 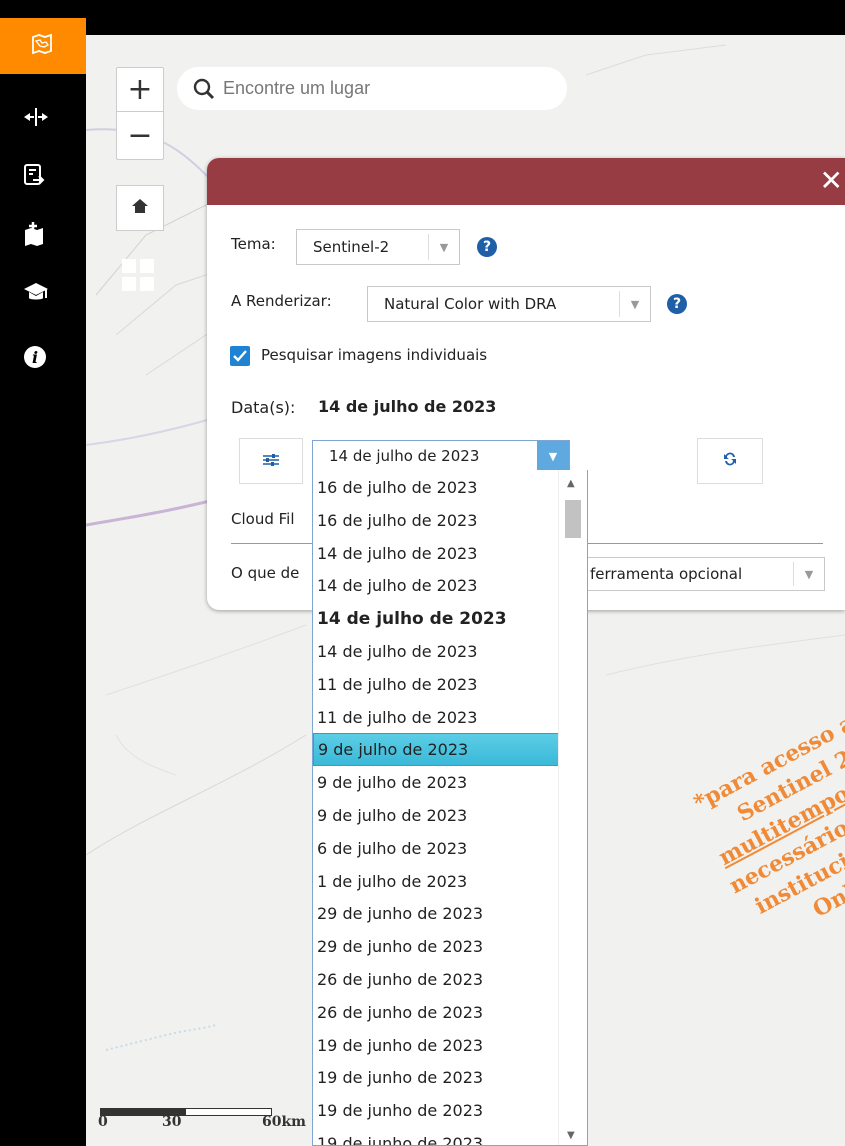 What do you see at coordinates (372, 88) in the screenshot?
I see `search-bar: Encontre um lugar` at bounding box center [372, 88].